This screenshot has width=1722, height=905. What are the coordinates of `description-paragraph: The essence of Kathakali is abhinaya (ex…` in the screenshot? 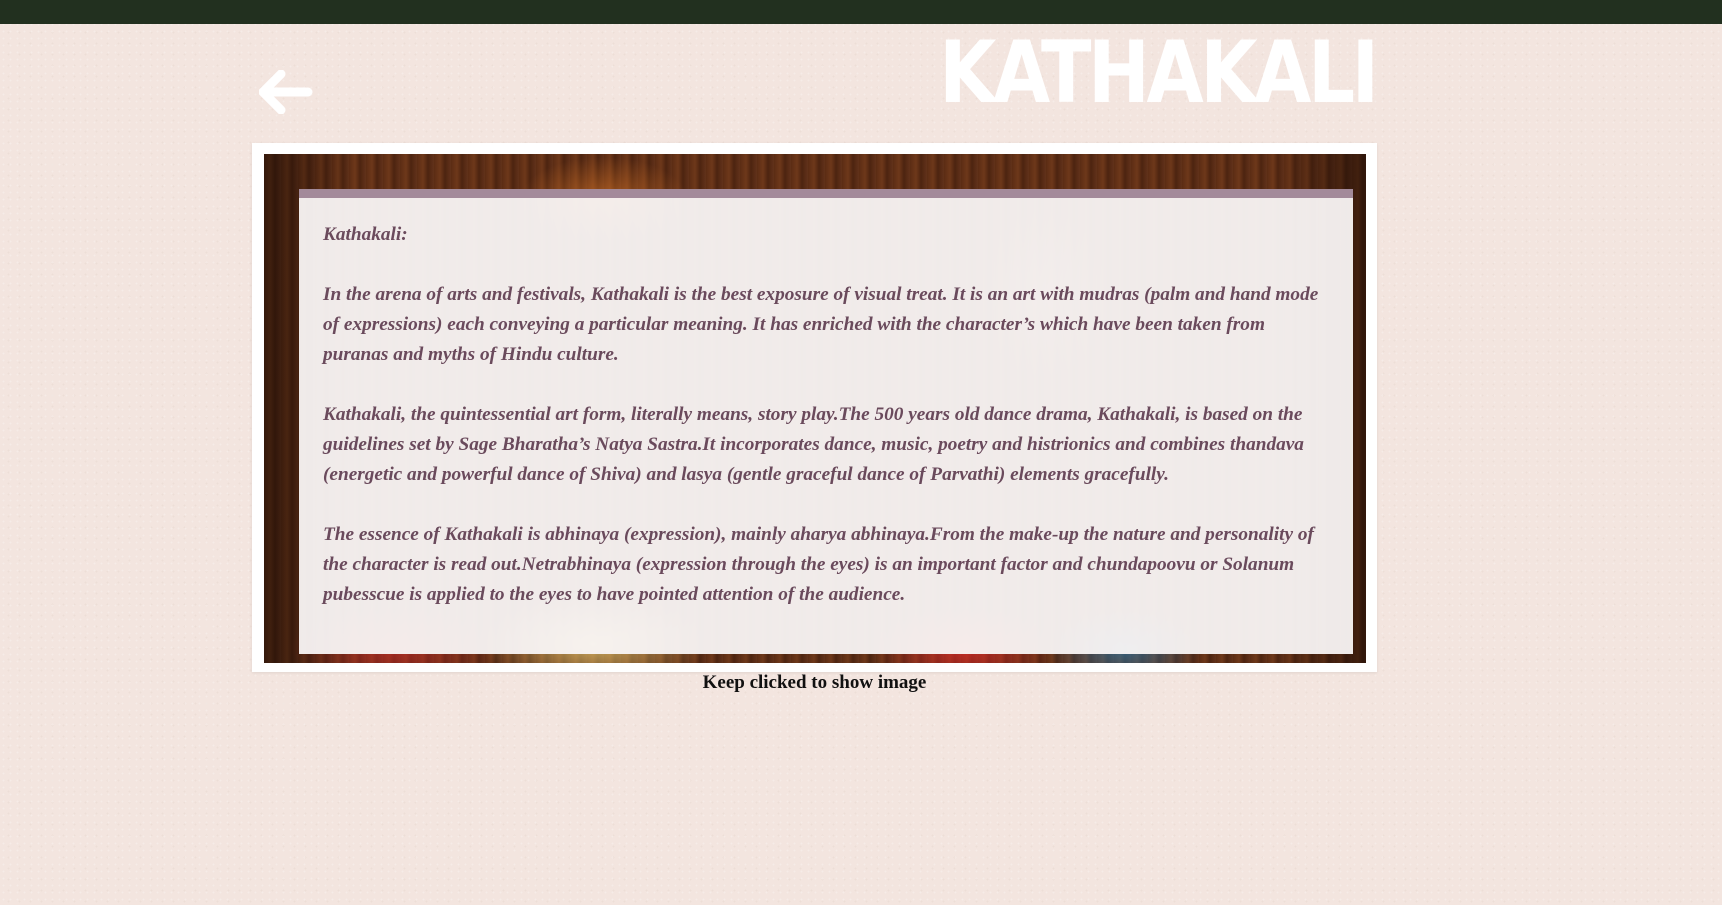 It's located at (818, 564).